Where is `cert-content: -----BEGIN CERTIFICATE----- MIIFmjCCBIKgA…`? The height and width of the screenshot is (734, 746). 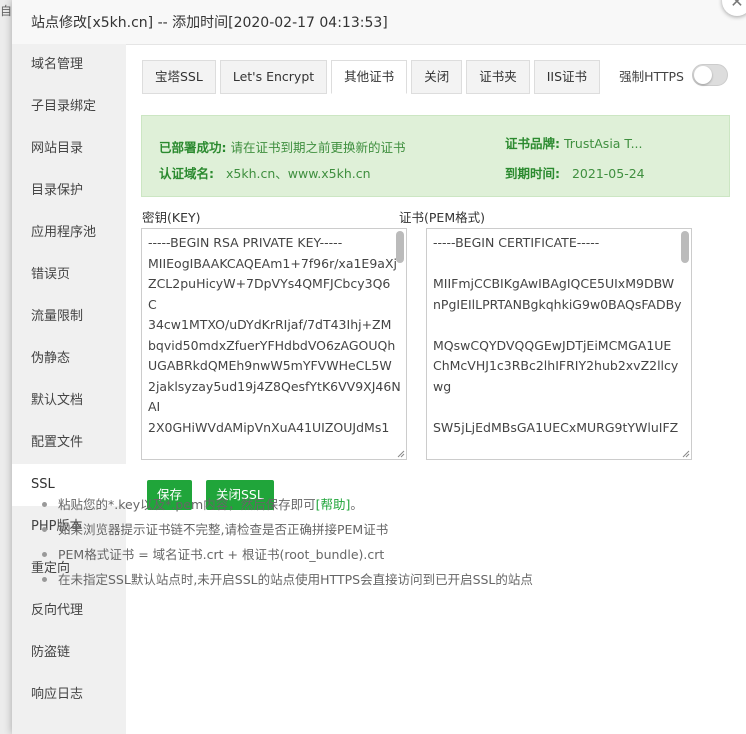 cert-content: -----BEGIN CERTIFICATE----- MIIFmjCCBIKgA… is located at coordinates (559, 333).